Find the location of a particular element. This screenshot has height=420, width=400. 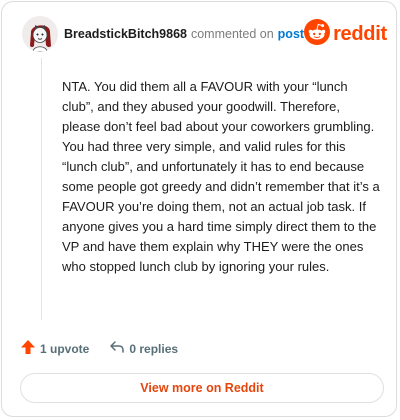

upvote-arrow-icon is located at coordinates (28, 348).